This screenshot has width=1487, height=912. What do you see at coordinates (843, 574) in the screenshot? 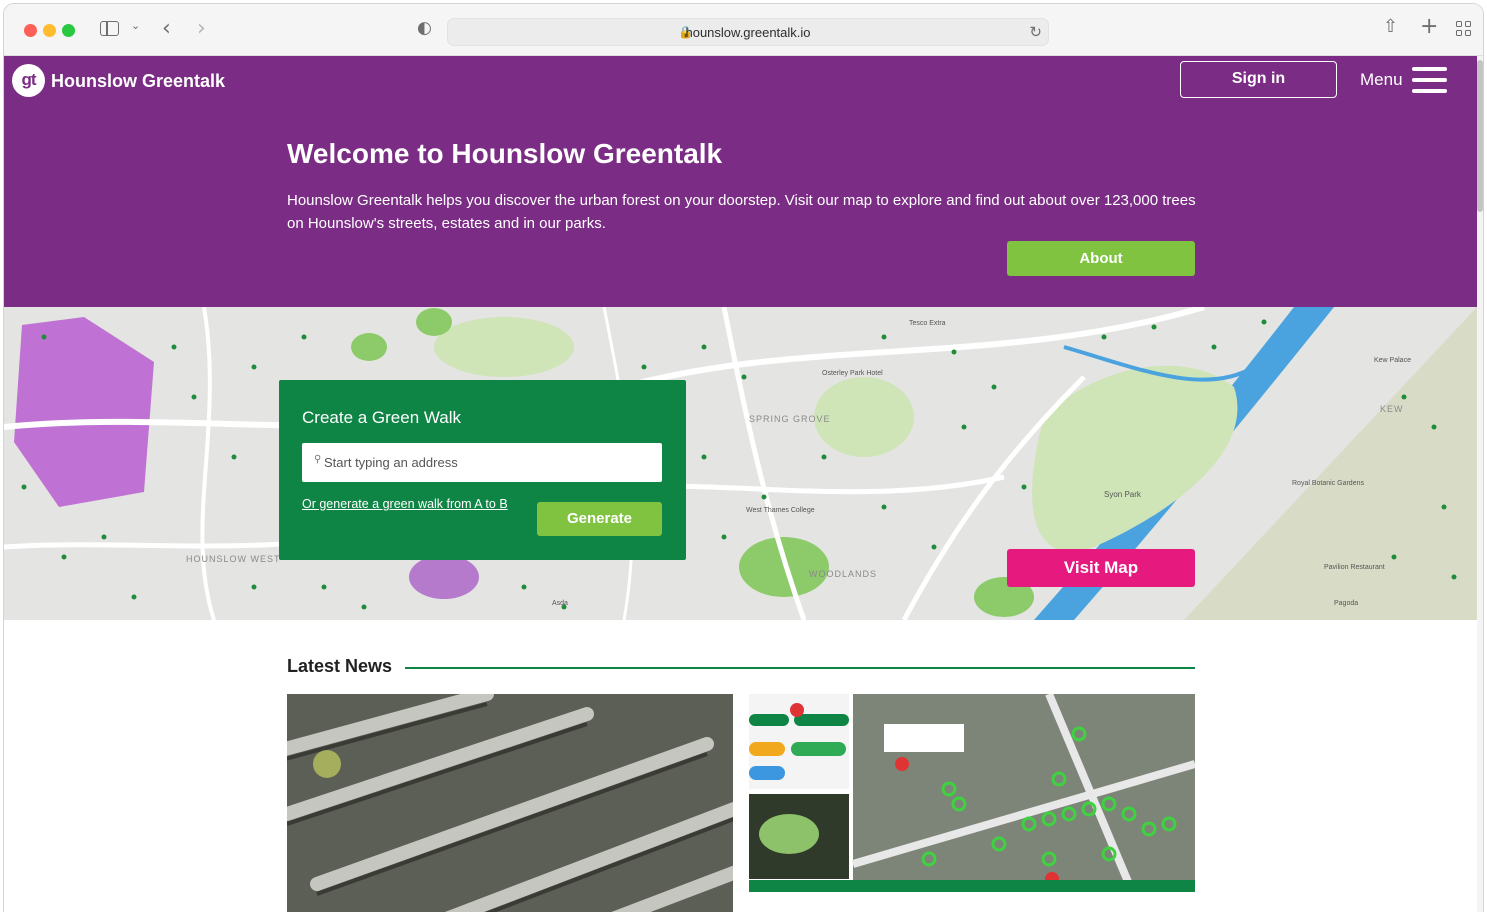
I see `map-label-woodlands: WOODLANDS` at bounding box center [843, 574].